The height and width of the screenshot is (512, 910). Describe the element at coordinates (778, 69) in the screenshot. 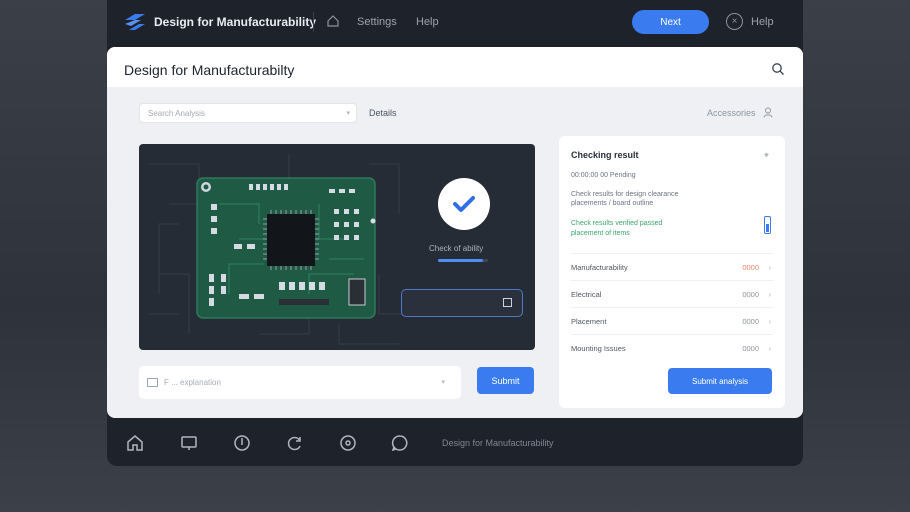

I see `search-icon` at that location.